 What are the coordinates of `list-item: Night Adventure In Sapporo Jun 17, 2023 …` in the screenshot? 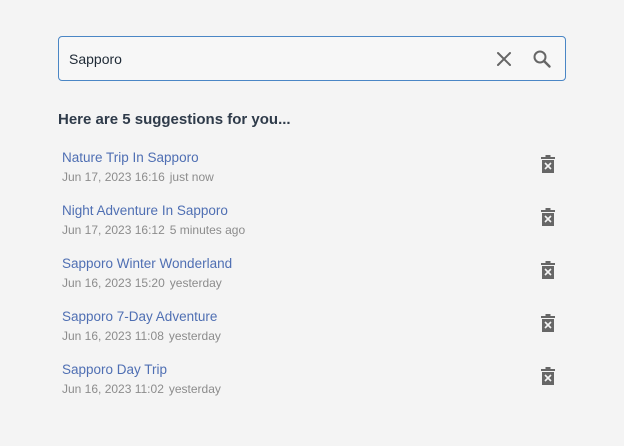 It's located at (312, 229).